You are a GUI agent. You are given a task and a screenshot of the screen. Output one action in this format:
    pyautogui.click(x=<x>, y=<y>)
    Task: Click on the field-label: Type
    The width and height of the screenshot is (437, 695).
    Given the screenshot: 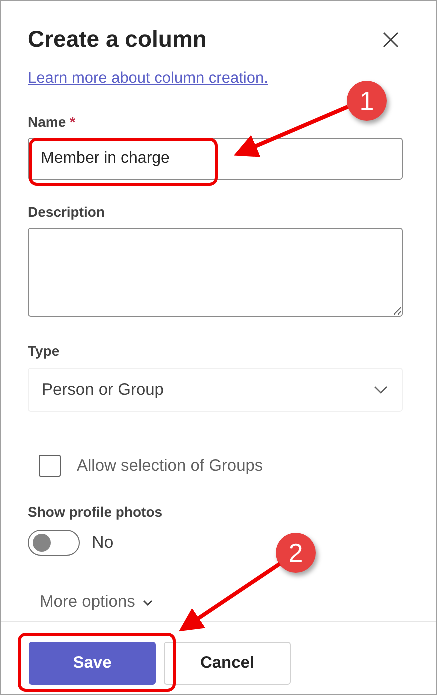 What is the action you would take?
    pyautogui.click(x=44, y=351)
    